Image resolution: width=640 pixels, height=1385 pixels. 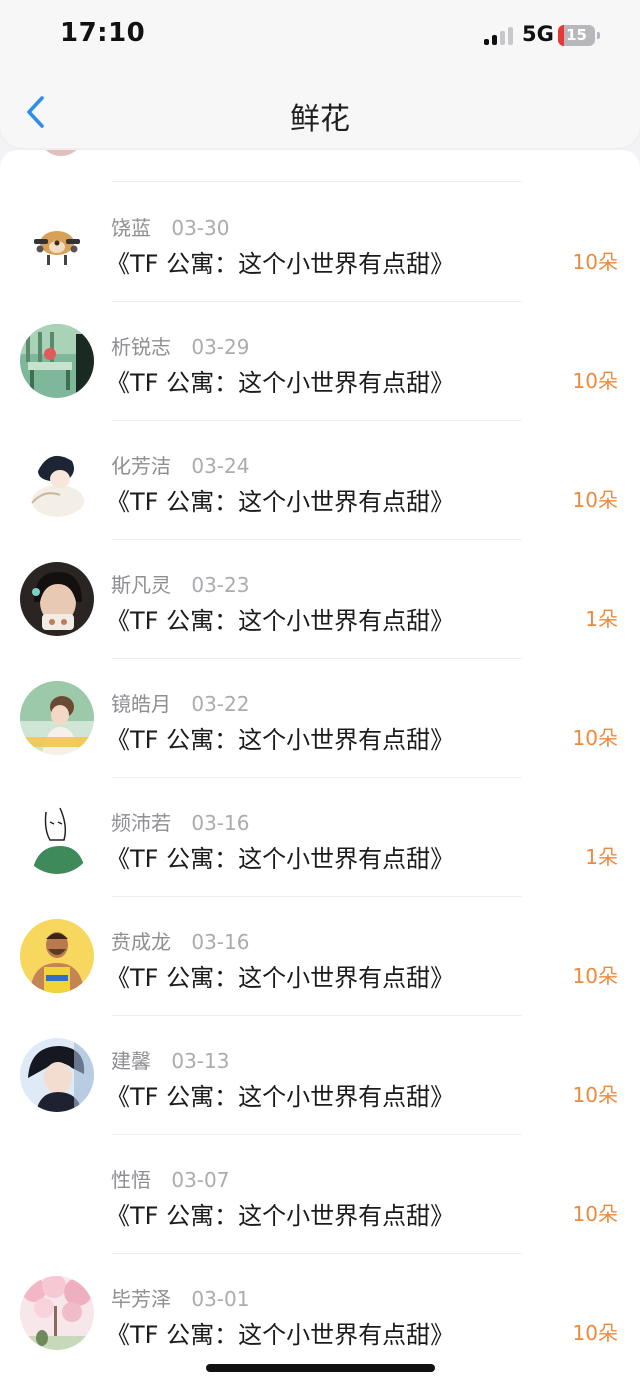 I want to click on flower-meta: 建馨 03-13, so click(x=170, y=1059).